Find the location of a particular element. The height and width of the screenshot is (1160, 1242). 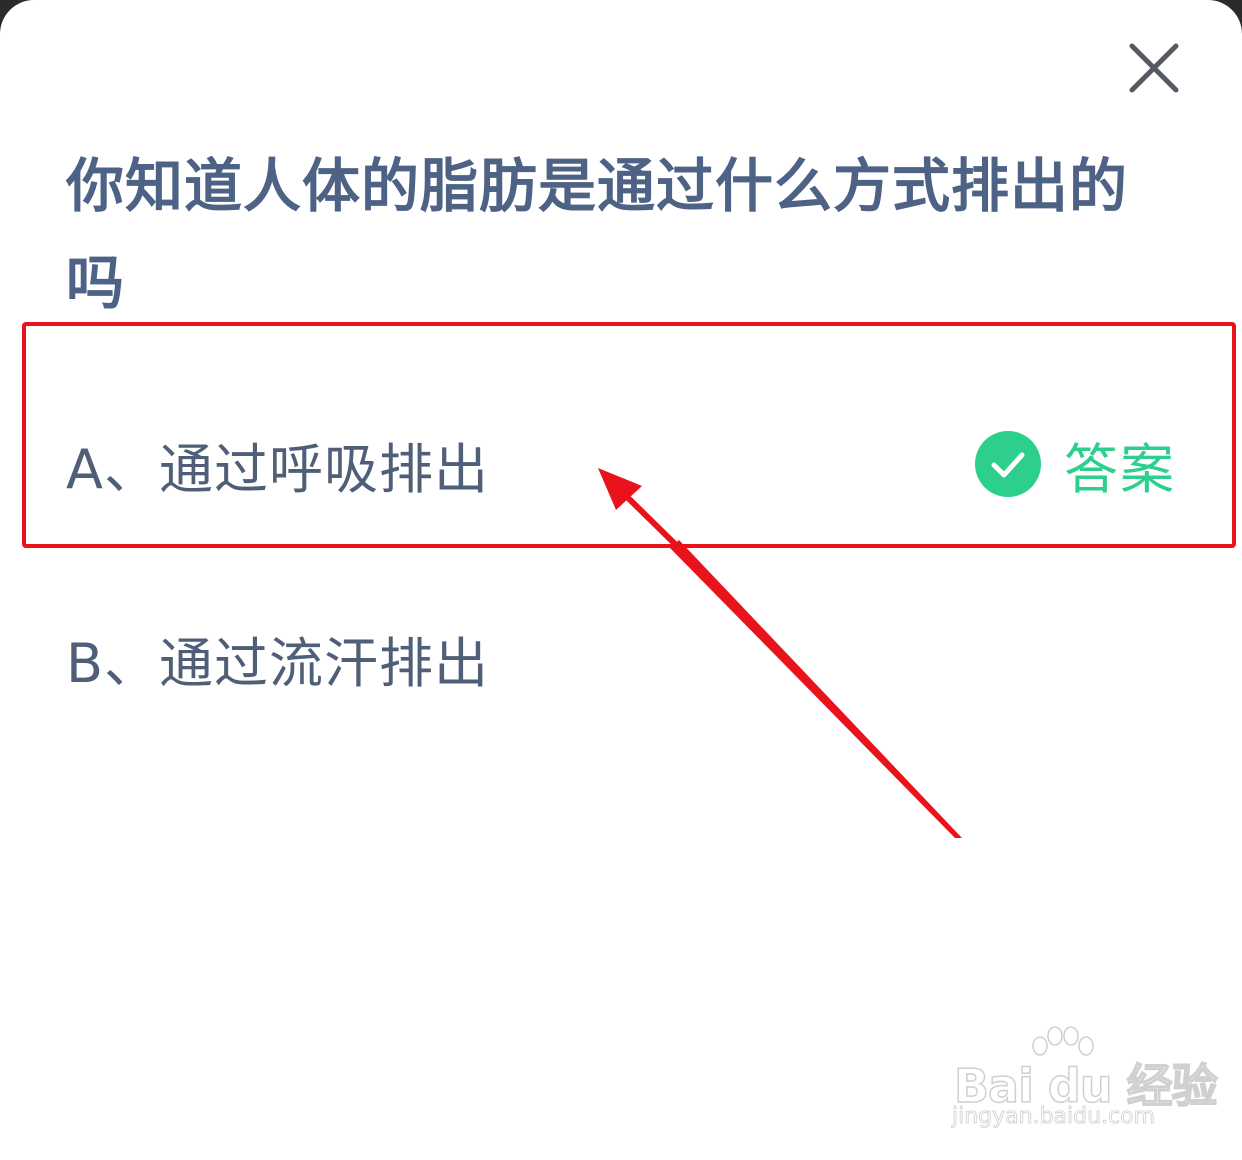

close-button is located at coordinates (1154, 68).